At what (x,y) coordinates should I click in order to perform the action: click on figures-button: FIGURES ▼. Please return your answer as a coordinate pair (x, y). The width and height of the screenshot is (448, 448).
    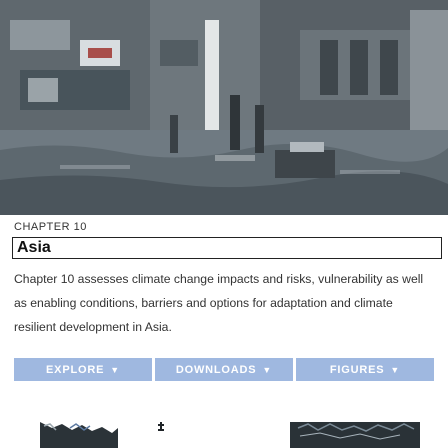
    Looking at the image, I should click on (365, 369).